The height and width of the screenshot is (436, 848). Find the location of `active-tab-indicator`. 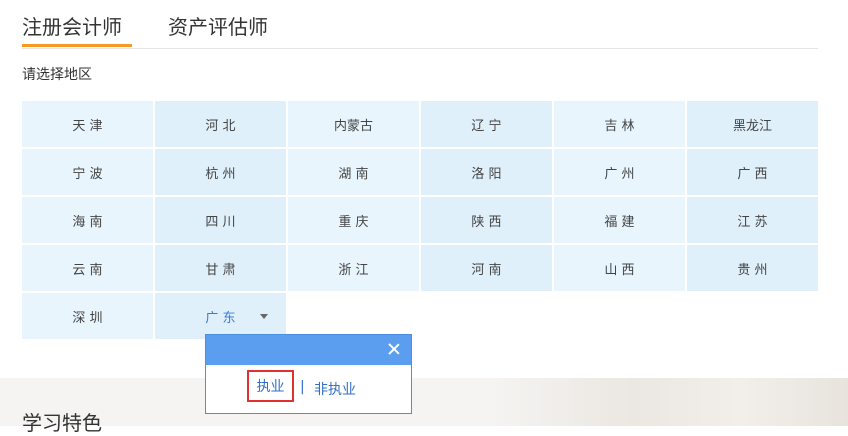

active-tab-indicator is located at coordinates (77, 45).